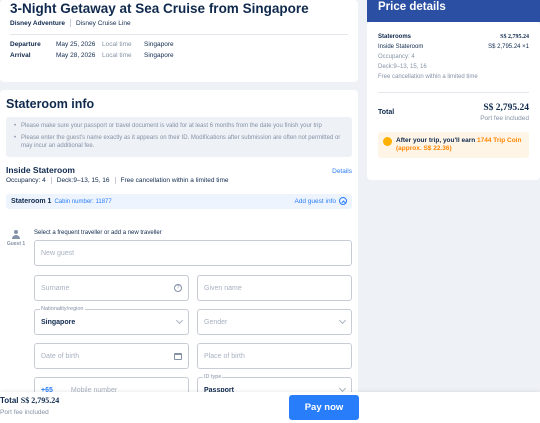 This screenshot has width=540, height=423. I want to click on cancellation-policy: Free cancellation within a limited time, so click(174, 180).